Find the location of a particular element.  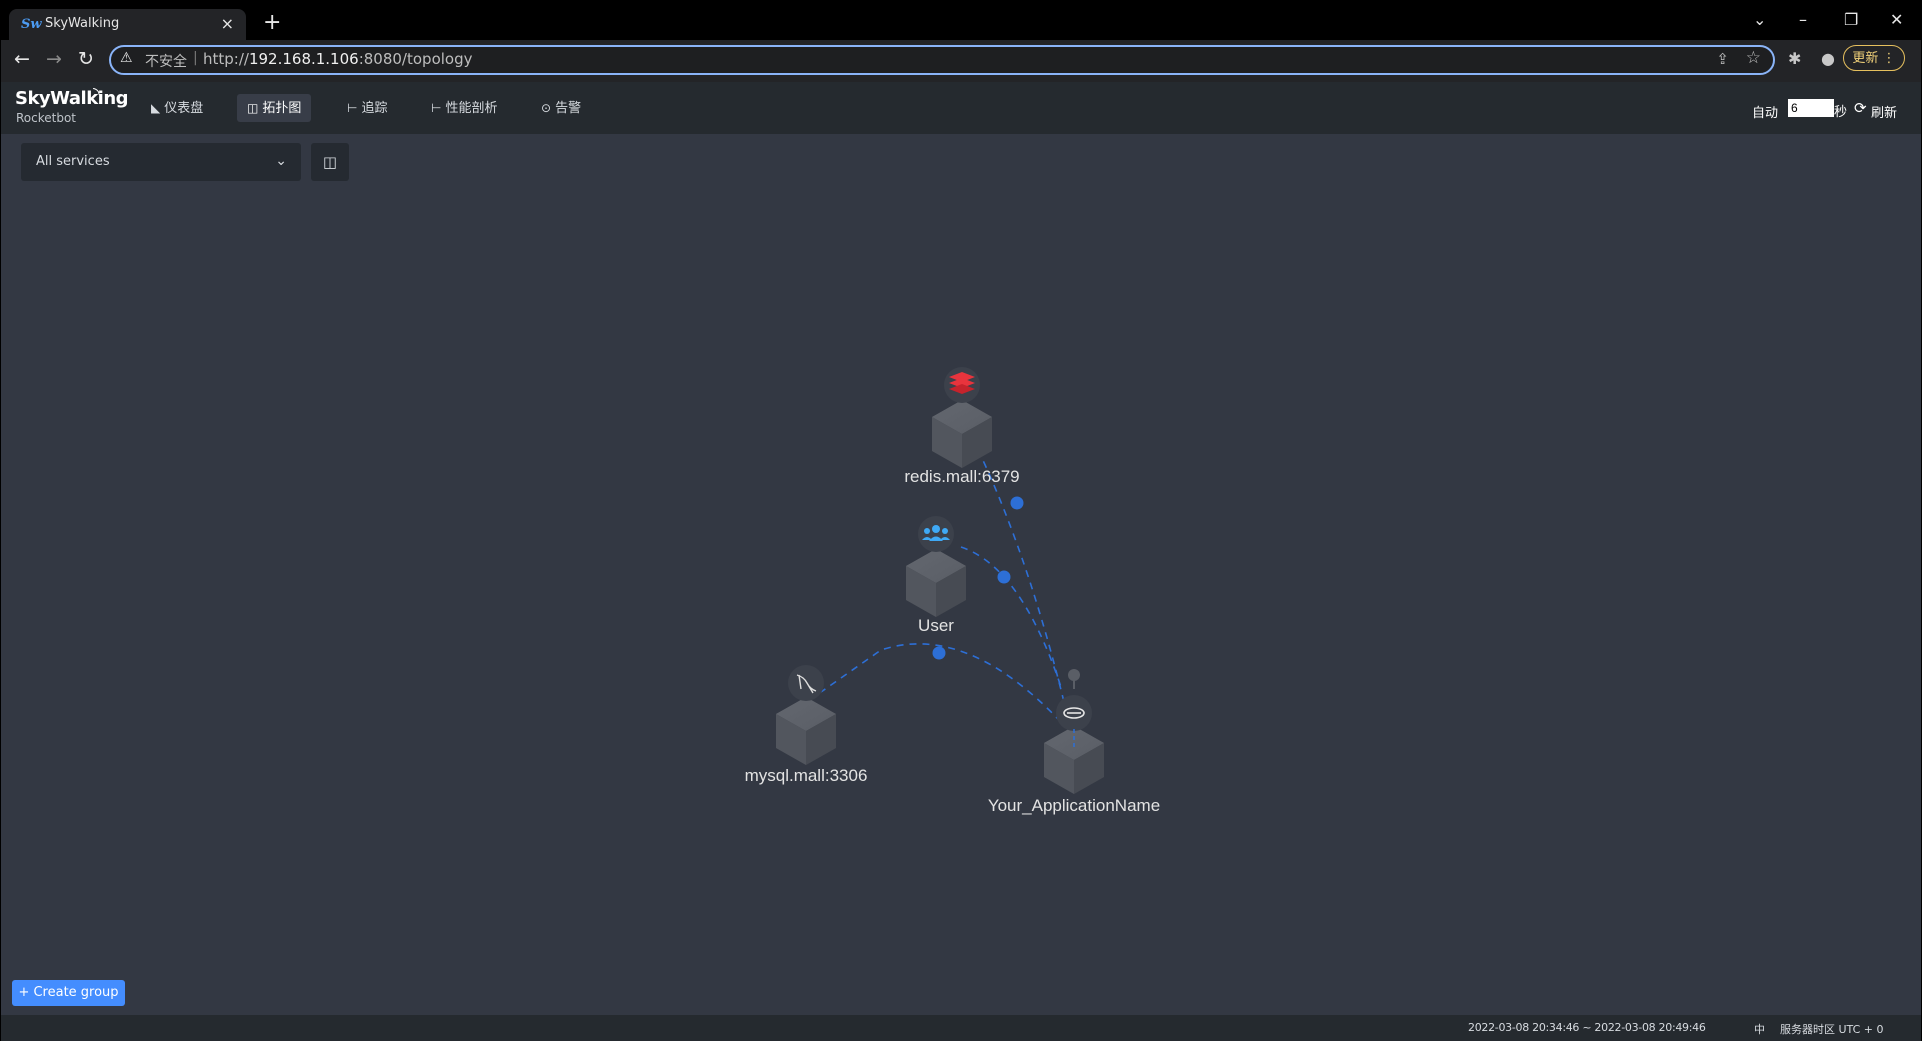

node-label-redis: redis.mall:6379 is located at coordinates (961, 476).